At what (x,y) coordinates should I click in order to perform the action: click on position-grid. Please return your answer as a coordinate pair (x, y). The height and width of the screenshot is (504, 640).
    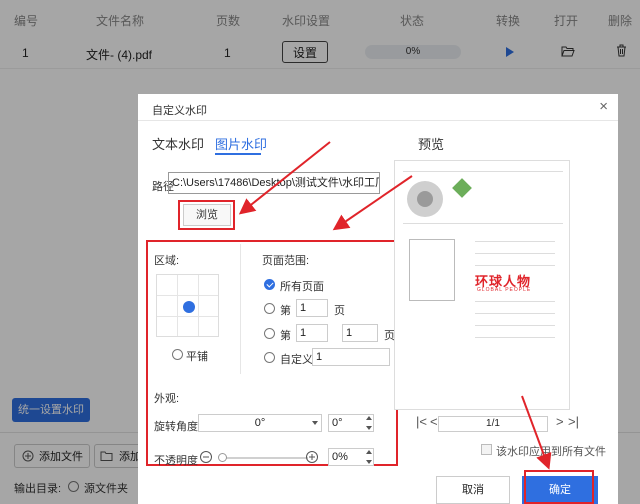
    Looking at the image, I should click on (187, 305).